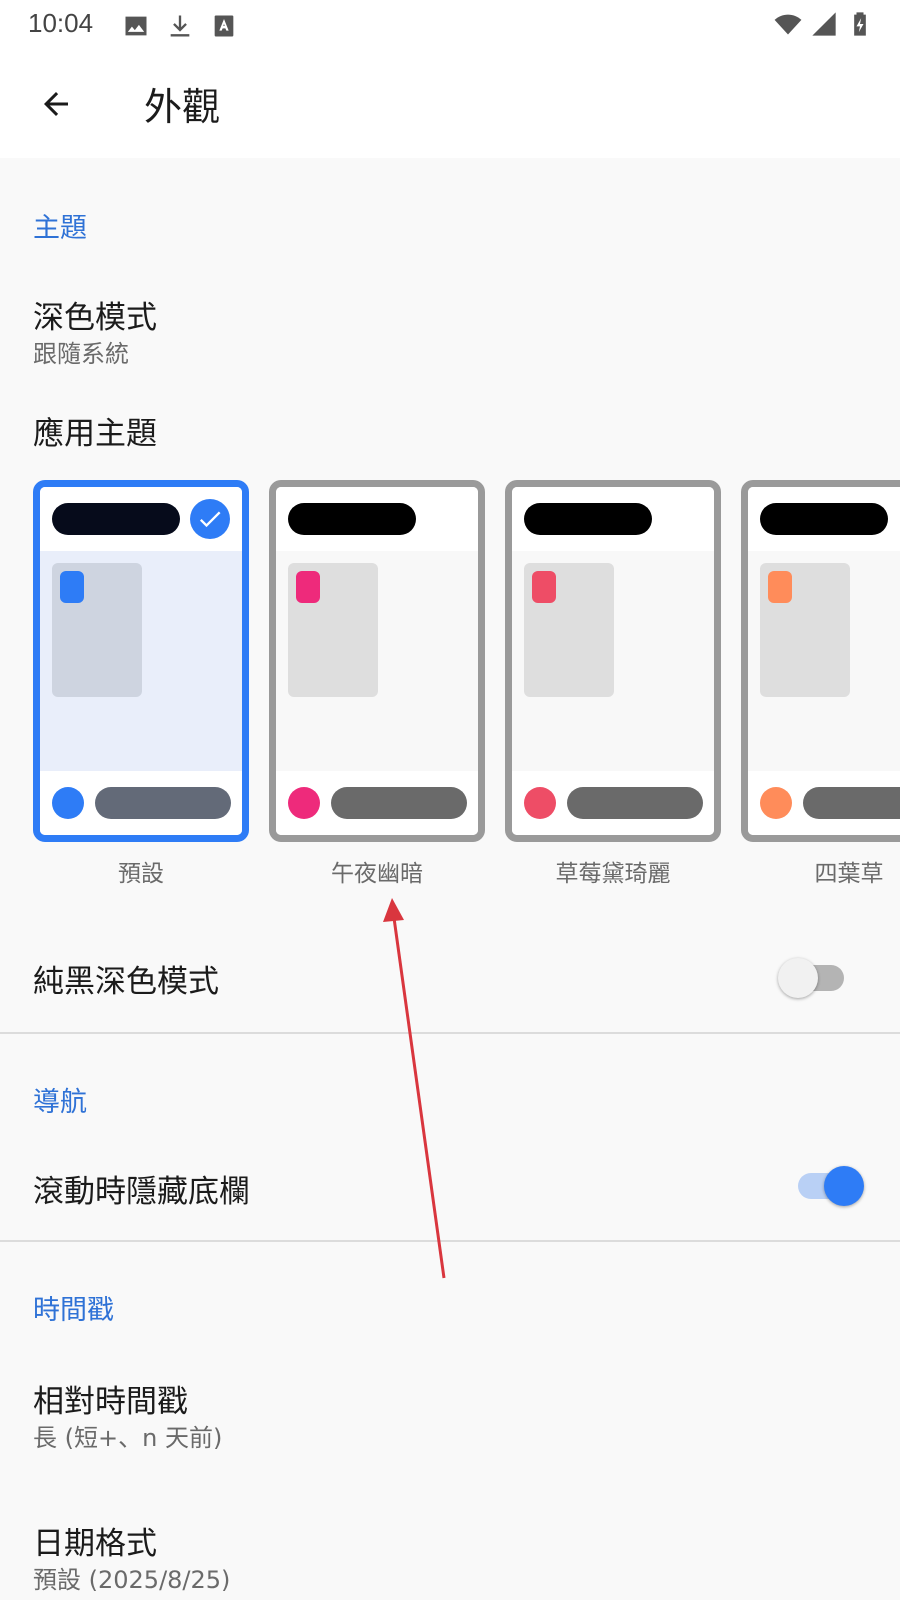 The width and height of the screenshot is (900, 1600). Describe the element at coordinates (95, 434) in the screenshot. I see `pref-app-theme-title: 應用主題` at that location.